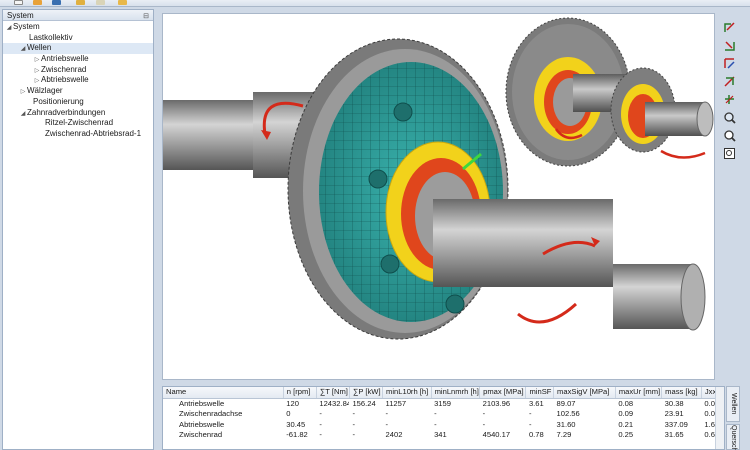 This screenshot has width=750, height=450. I want to click on table-cell: -61.82, so click(297, 434).